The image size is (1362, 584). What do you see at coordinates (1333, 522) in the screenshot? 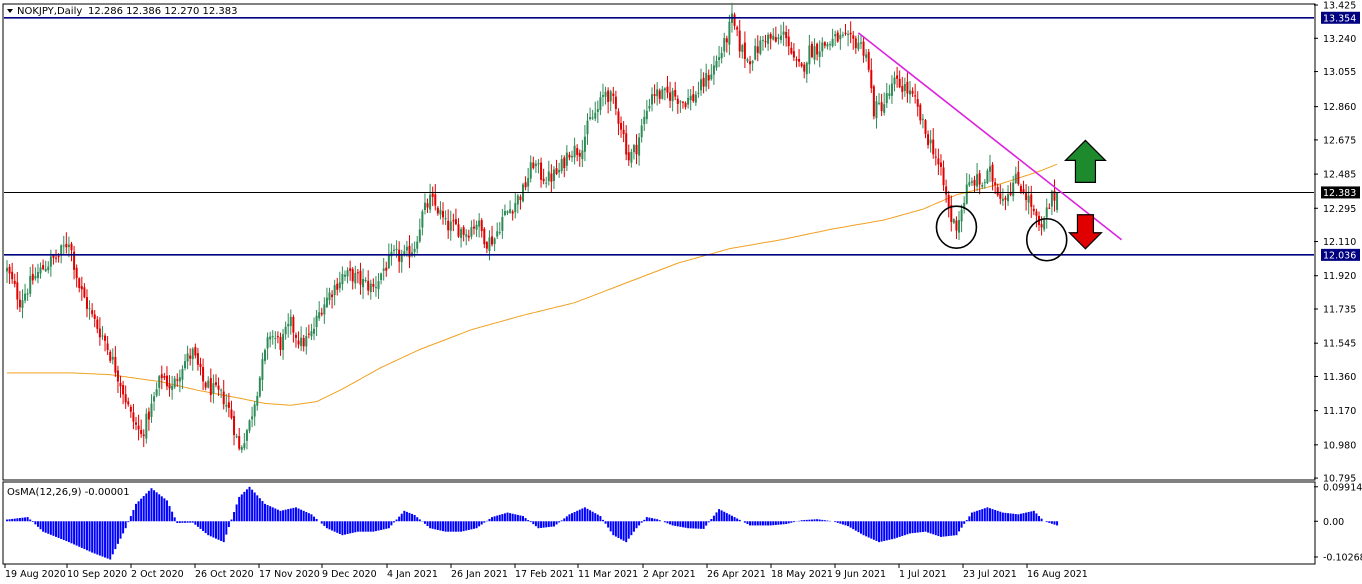
I see `indicator-tick-label: 0.00` at bounding box center [1333, 522].